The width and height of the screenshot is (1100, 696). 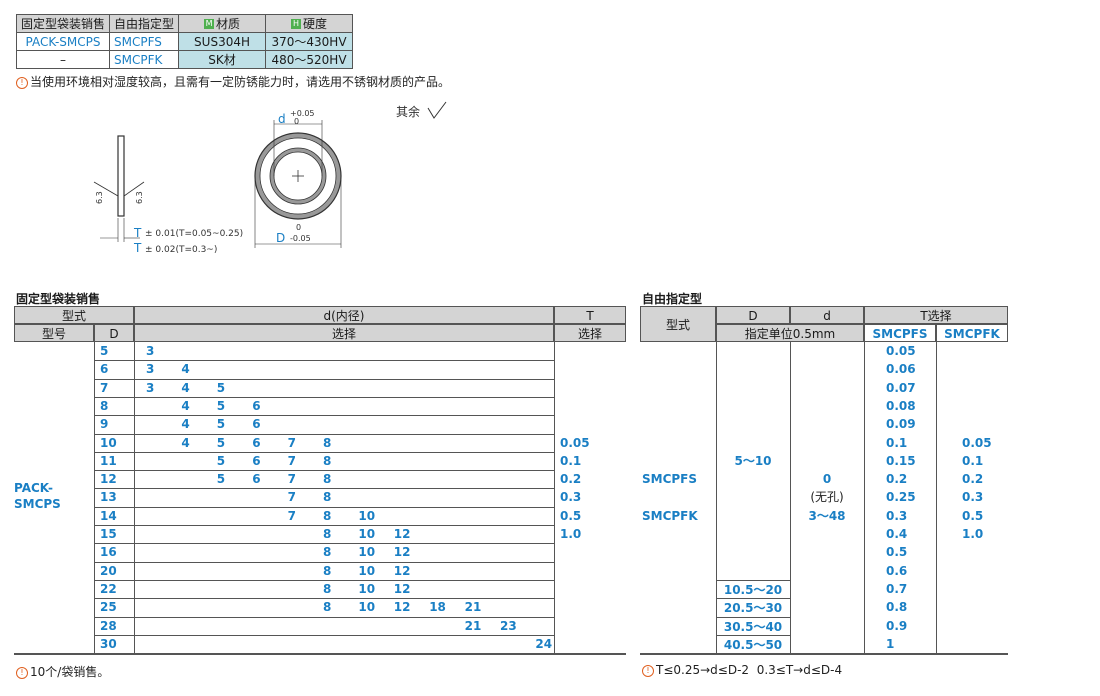 What do you see at coordinates (181, 250) in the screenshot?
I see `t-tol-2: ± 0.02(T=0.3~)` at bounding box center [181, 250].